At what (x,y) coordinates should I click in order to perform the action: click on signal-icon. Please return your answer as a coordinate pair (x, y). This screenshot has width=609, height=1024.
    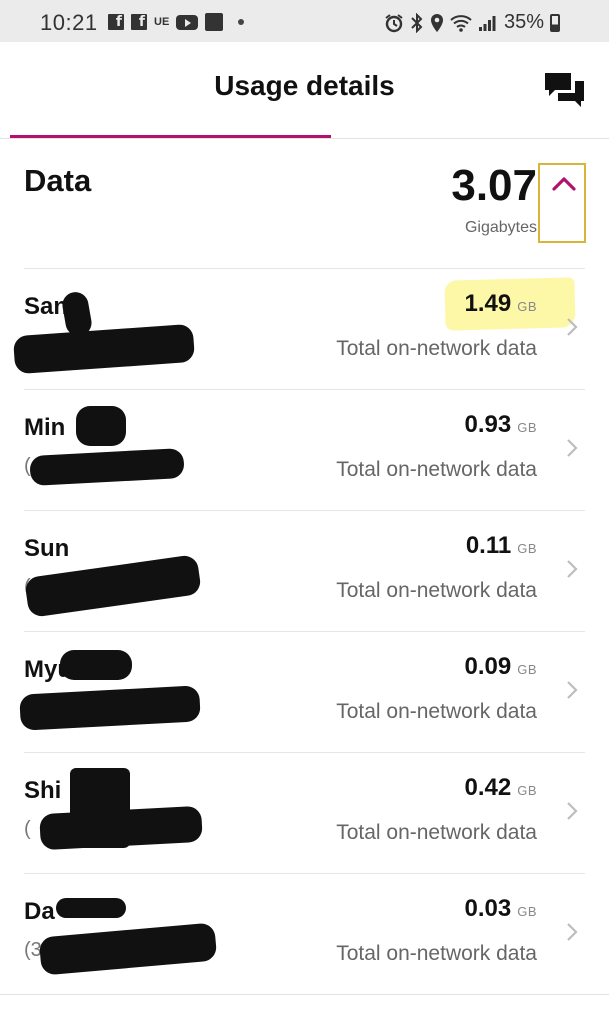
    Looking at the image, I should click on (487, 23).